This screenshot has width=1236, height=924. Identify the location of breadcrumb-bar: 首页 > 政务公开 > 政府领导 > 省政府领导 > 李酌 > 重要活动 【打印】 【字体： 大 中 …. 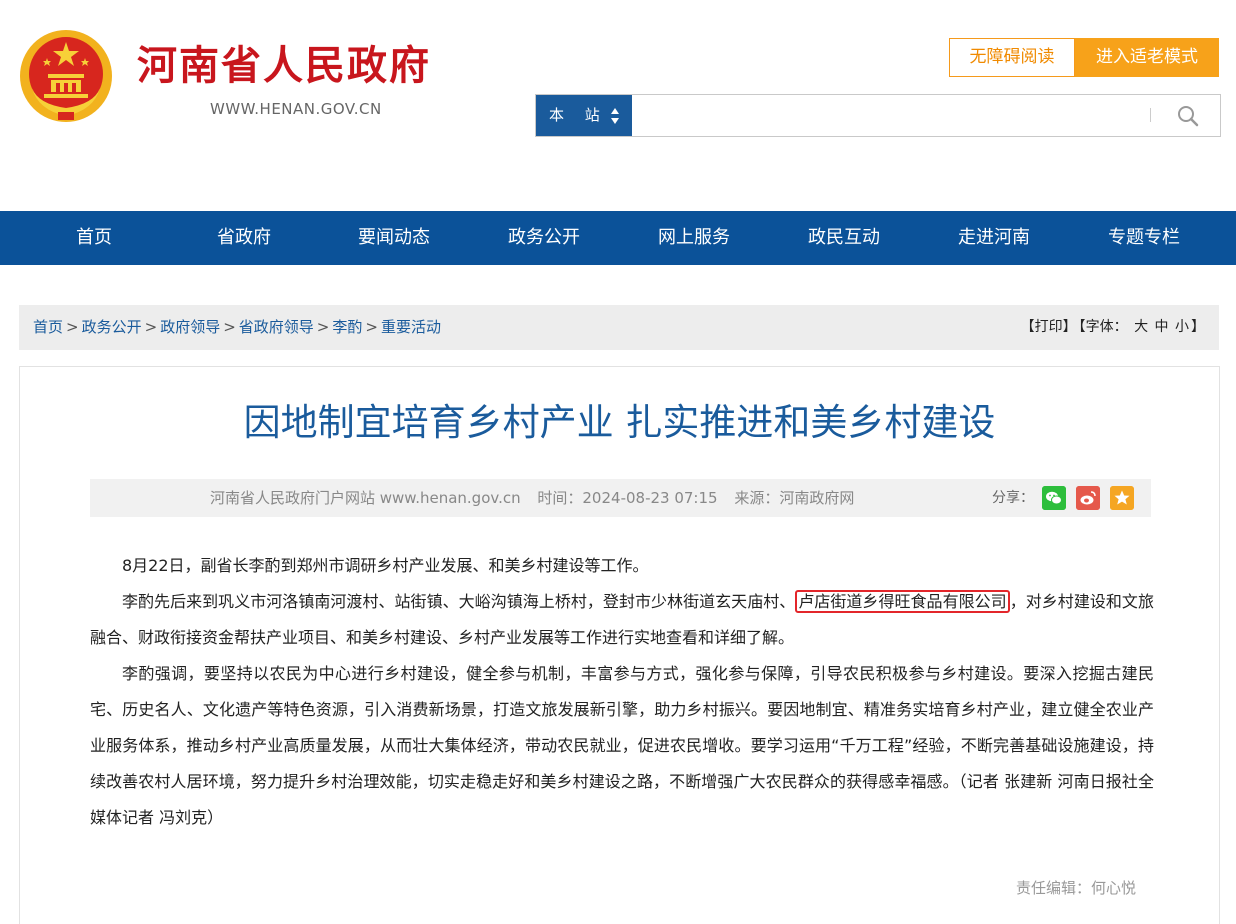
(619, 327).